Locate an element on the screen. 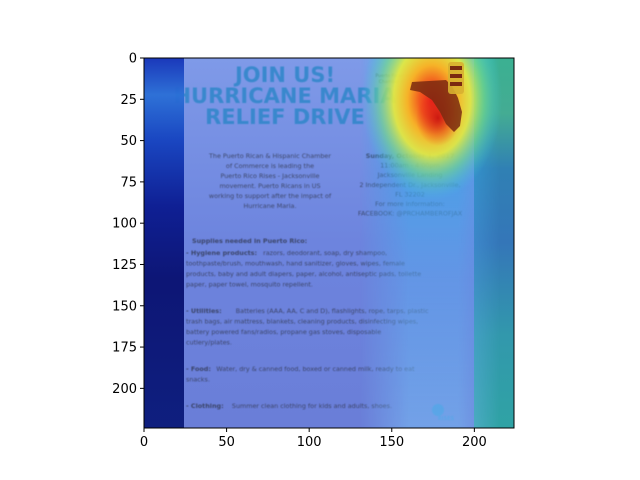  x-tick-label: 150 is located at coordinates (391, 442).